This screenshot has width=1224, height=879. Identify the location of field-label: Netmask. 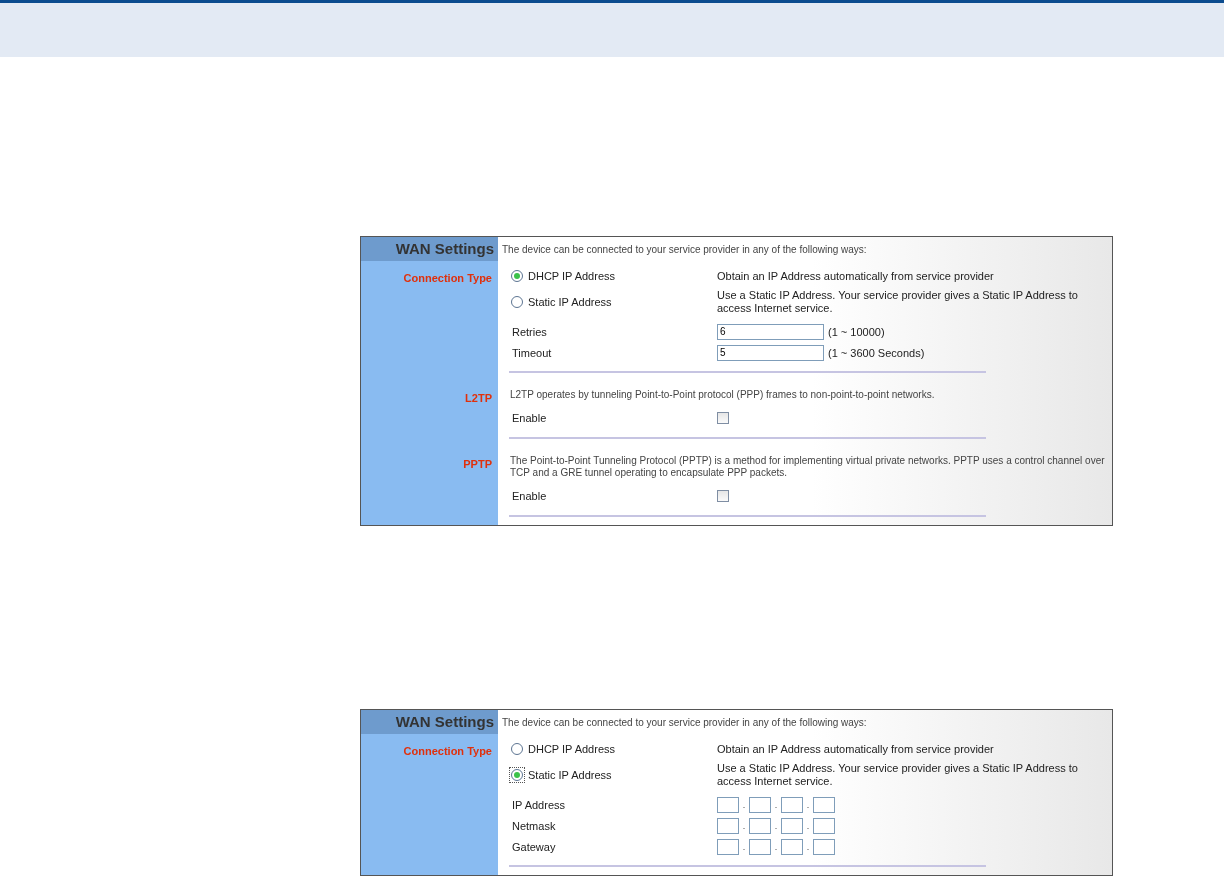
(534, 825).